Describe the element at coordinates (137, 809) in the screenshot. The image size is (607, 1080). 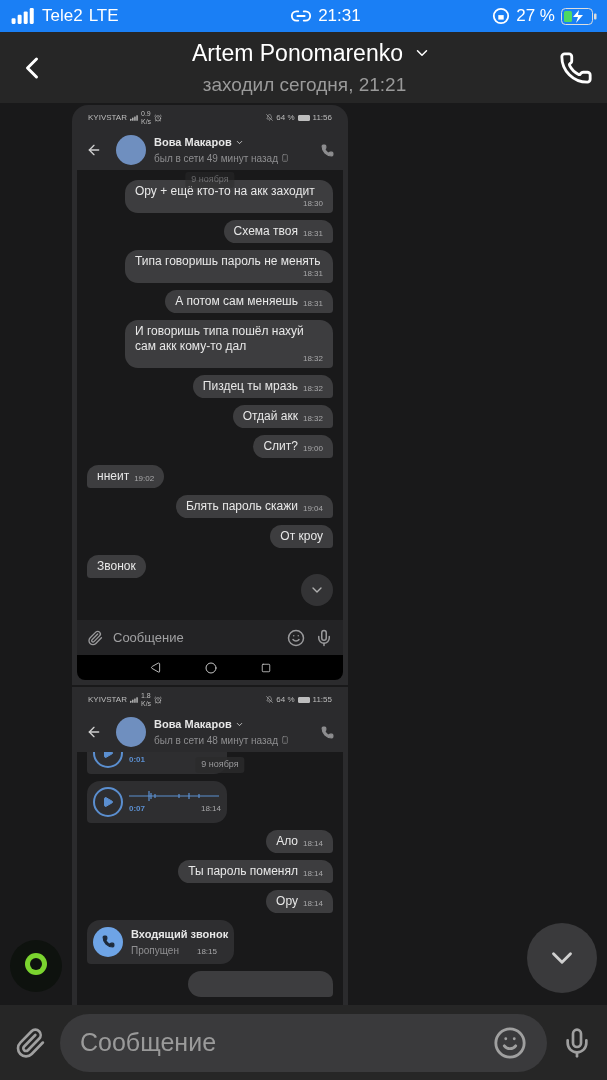
I see `voice-duration: 0:07` at that location.